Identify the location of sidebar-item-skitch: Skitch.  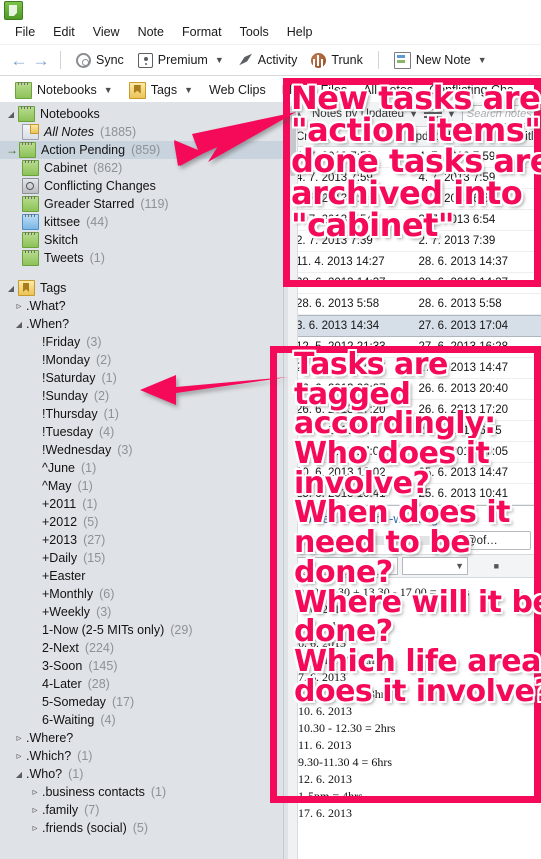
(141, 240).